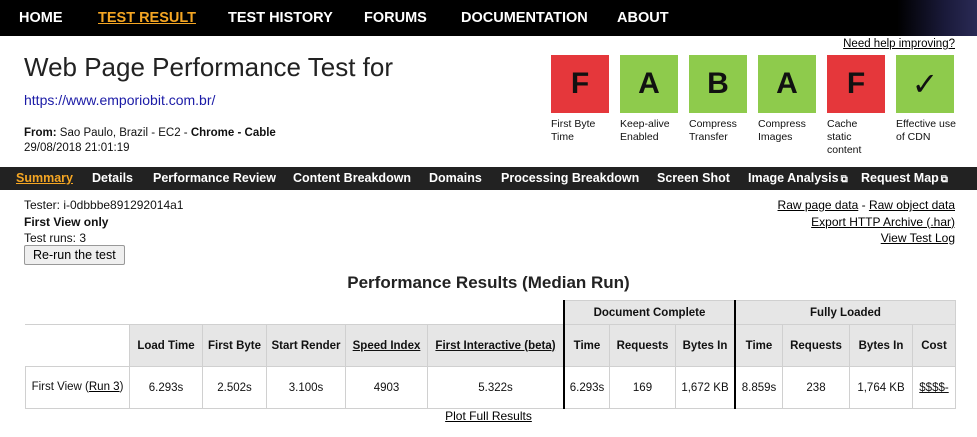 This screenshot has width=977, height=437. Describe the element at coordinates (645, 130) in the screenshot. I see `grade-label-keep-alive: Keep-alive Enabled` at that location.